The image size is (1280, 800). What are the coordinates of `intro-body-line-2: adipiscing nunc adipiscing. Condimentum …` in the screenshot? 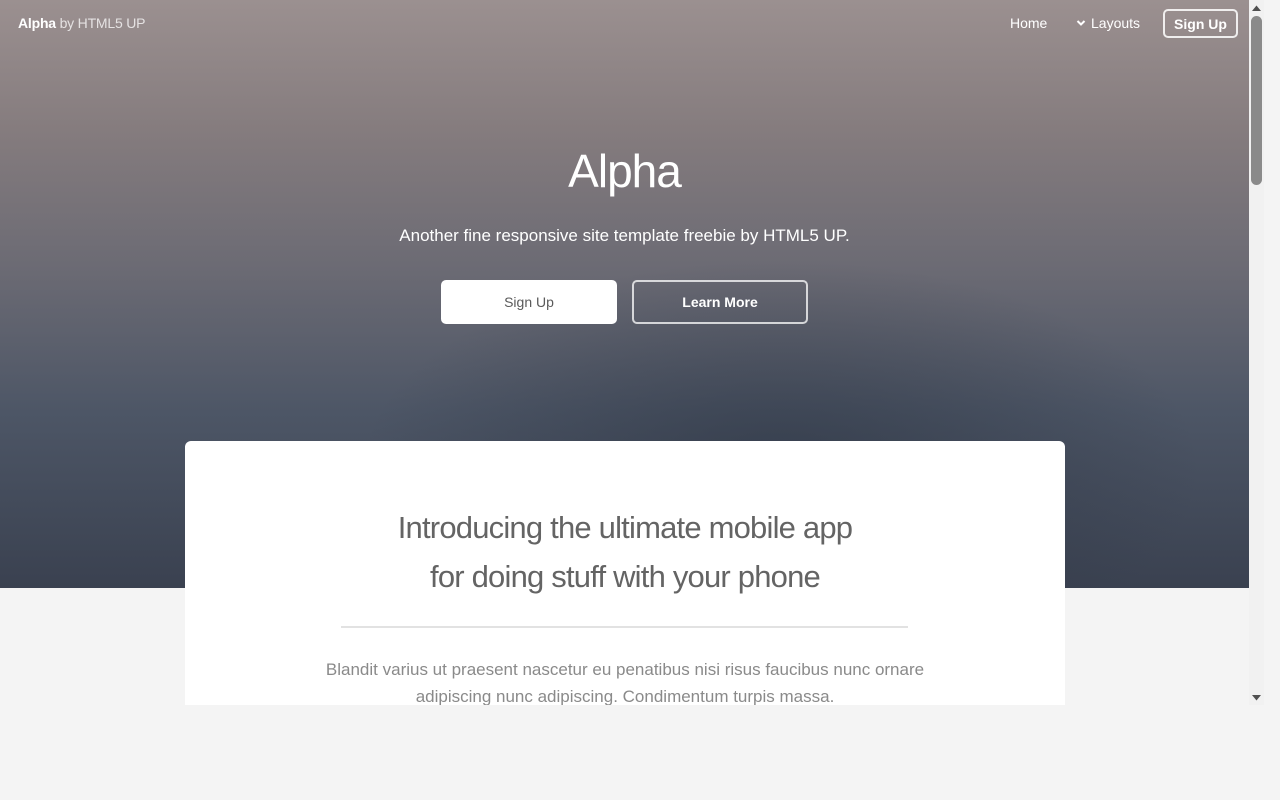 It's located at (625, 696).